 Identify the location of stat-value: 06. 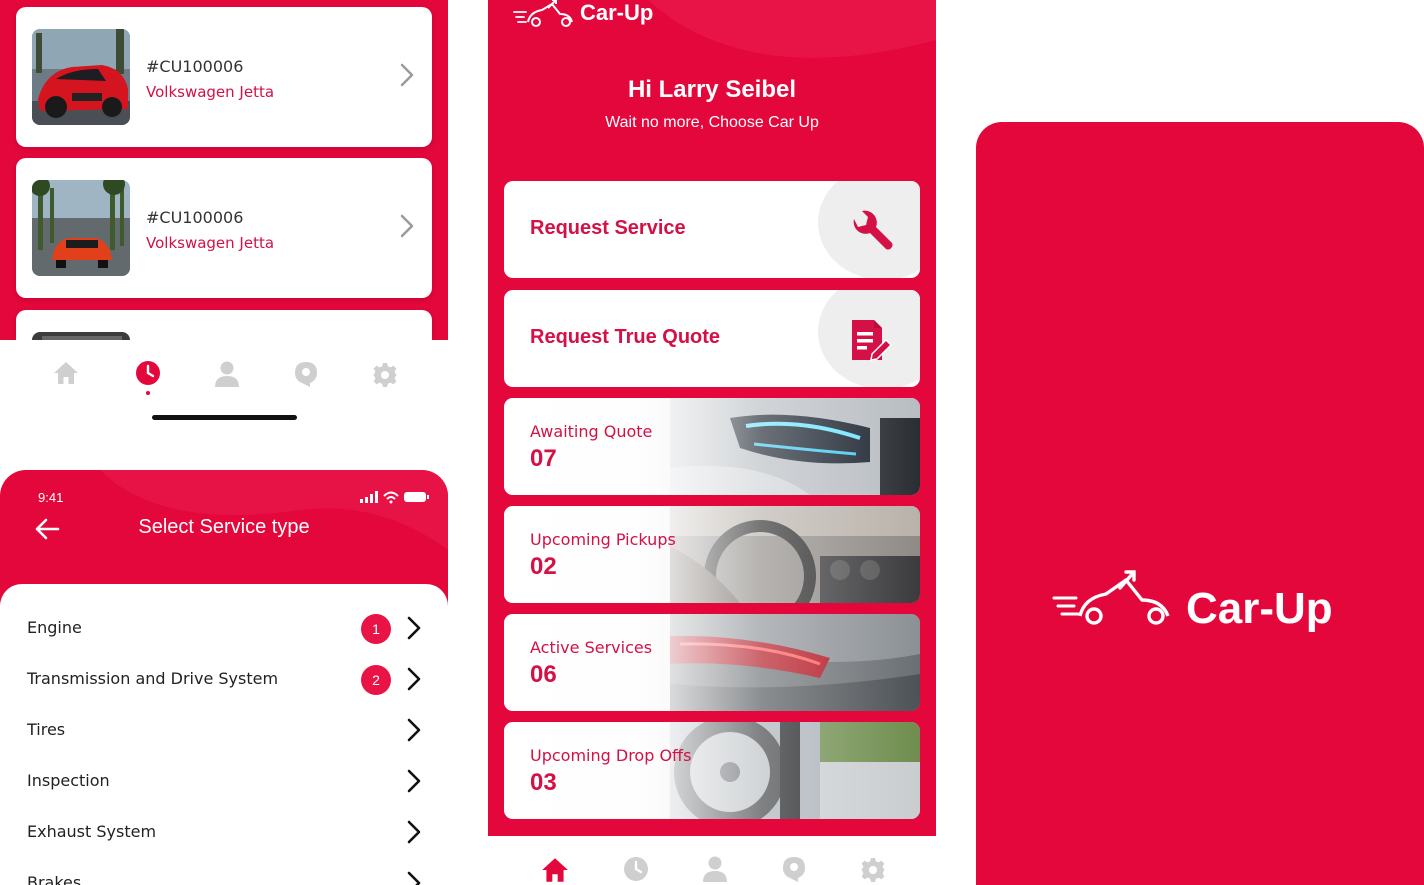
(543, 674).